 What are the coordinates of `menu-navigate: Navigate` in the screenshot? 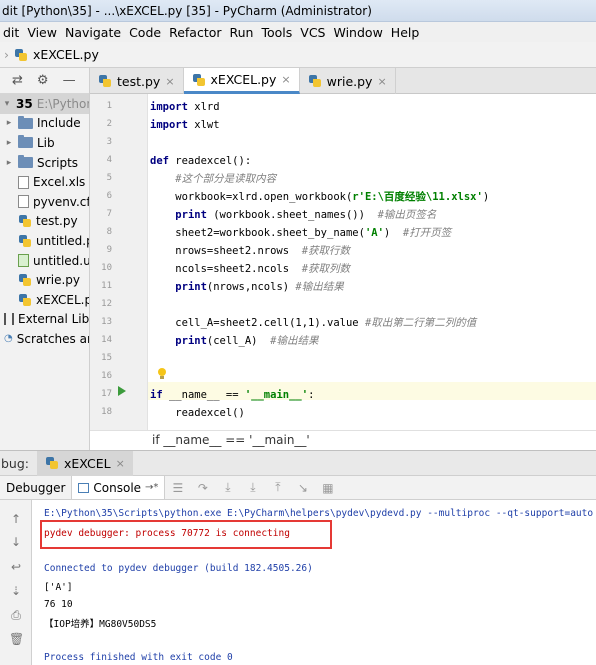 It's located at (94, 32).